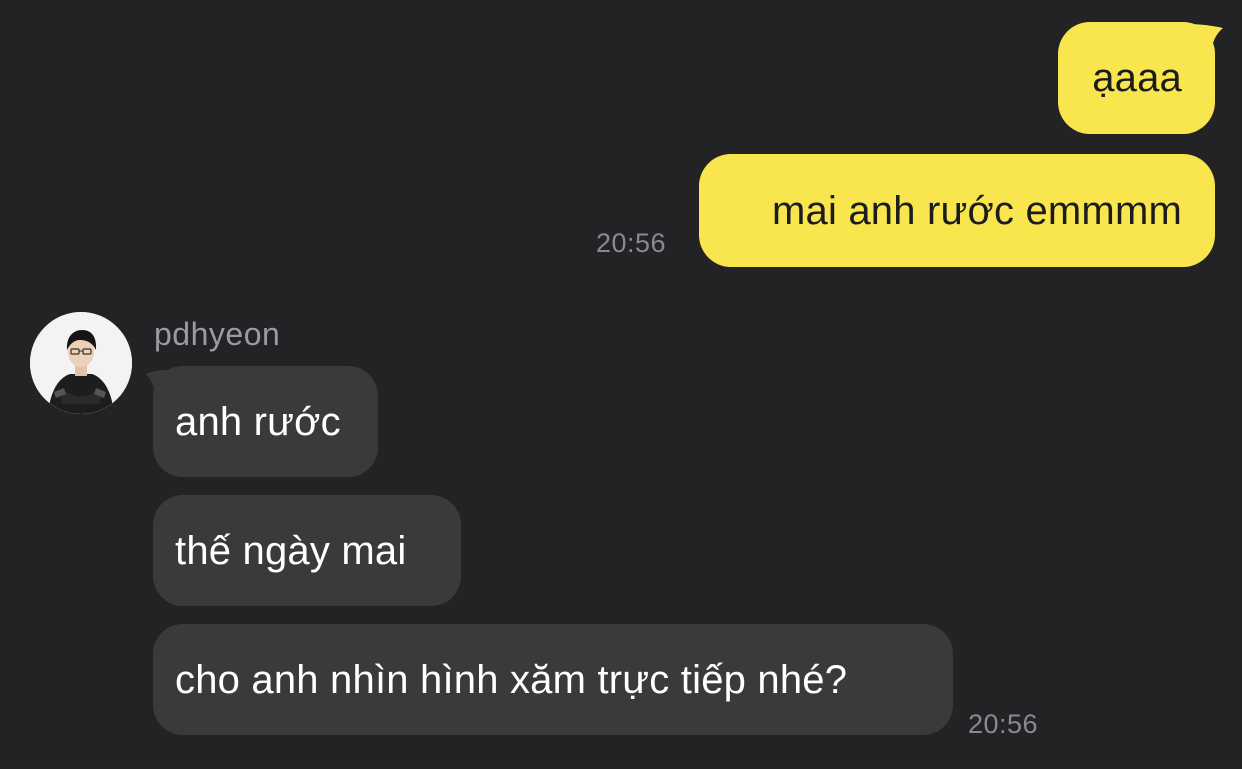  I want to click on incoming-message: anh rước, so click(265, 421).